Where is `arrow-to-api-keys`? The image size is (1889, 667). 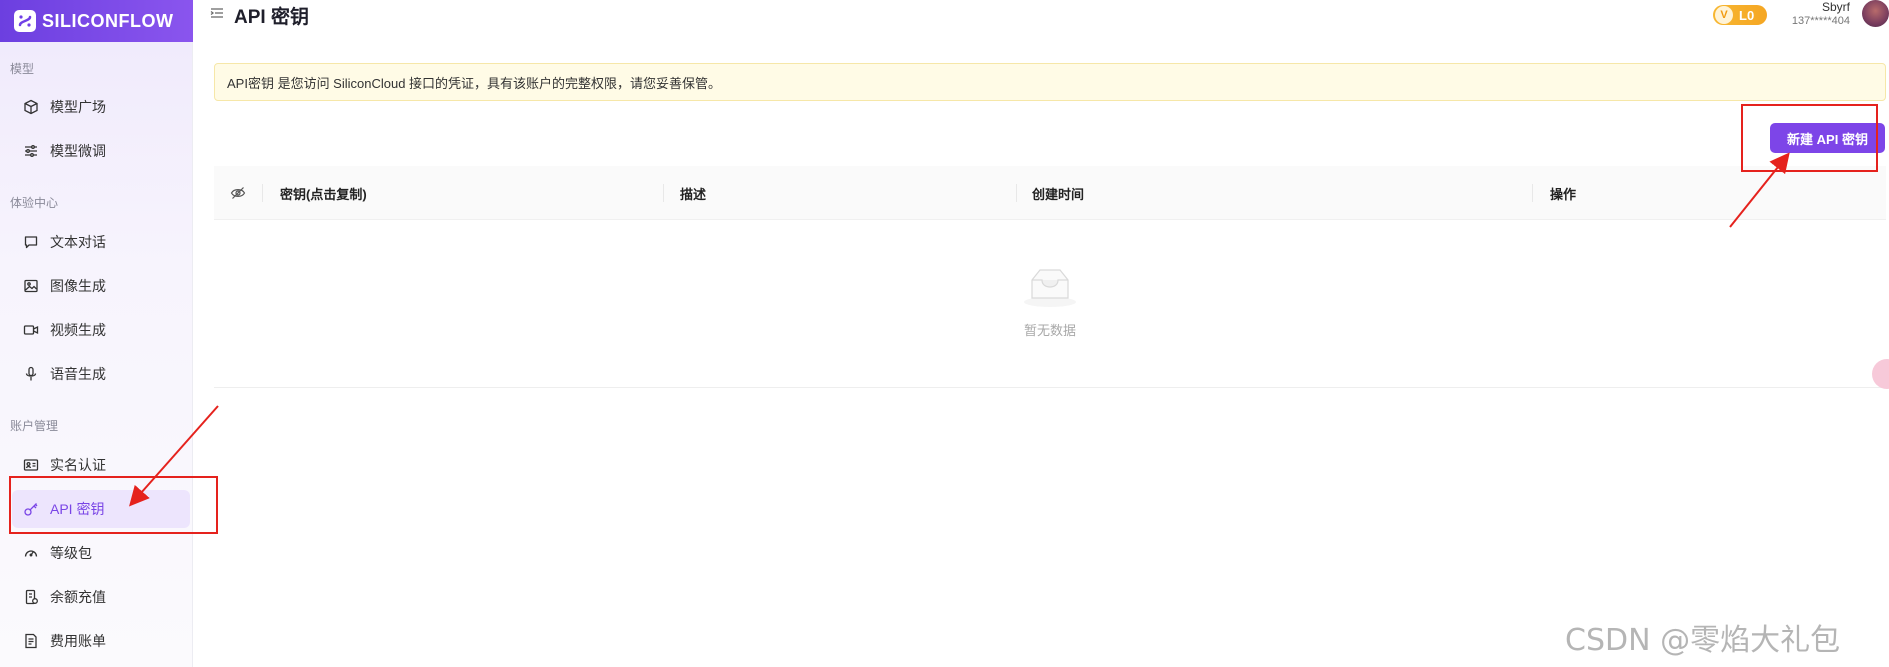 arrow-to-api-keys is located at coordinates (174, 456).